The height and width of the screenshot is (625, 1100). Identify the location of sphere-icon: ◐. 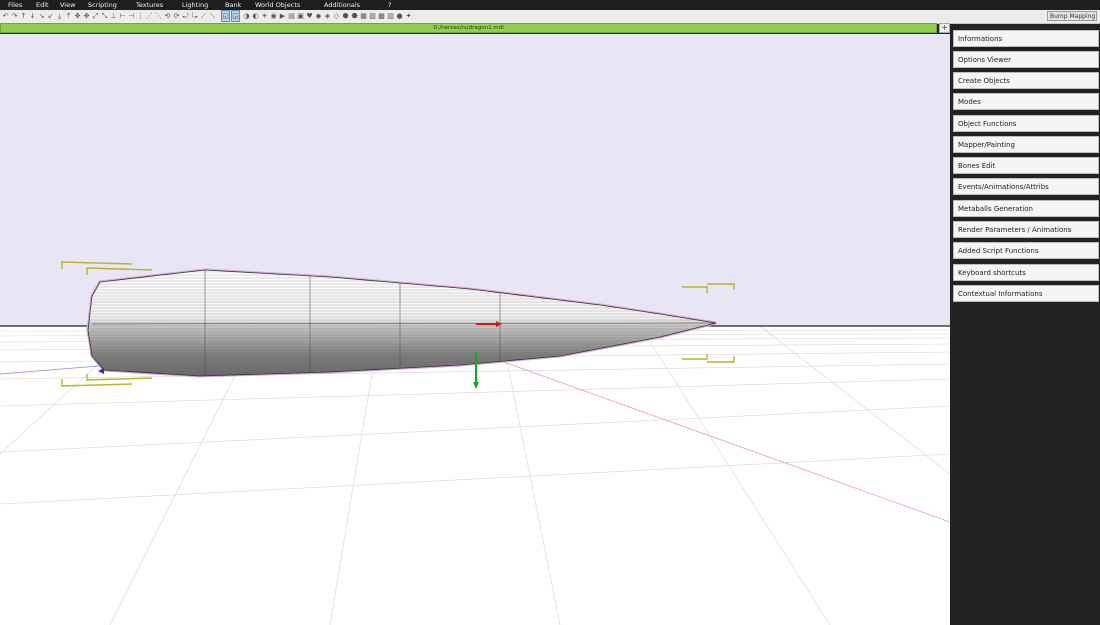
(255, 16).